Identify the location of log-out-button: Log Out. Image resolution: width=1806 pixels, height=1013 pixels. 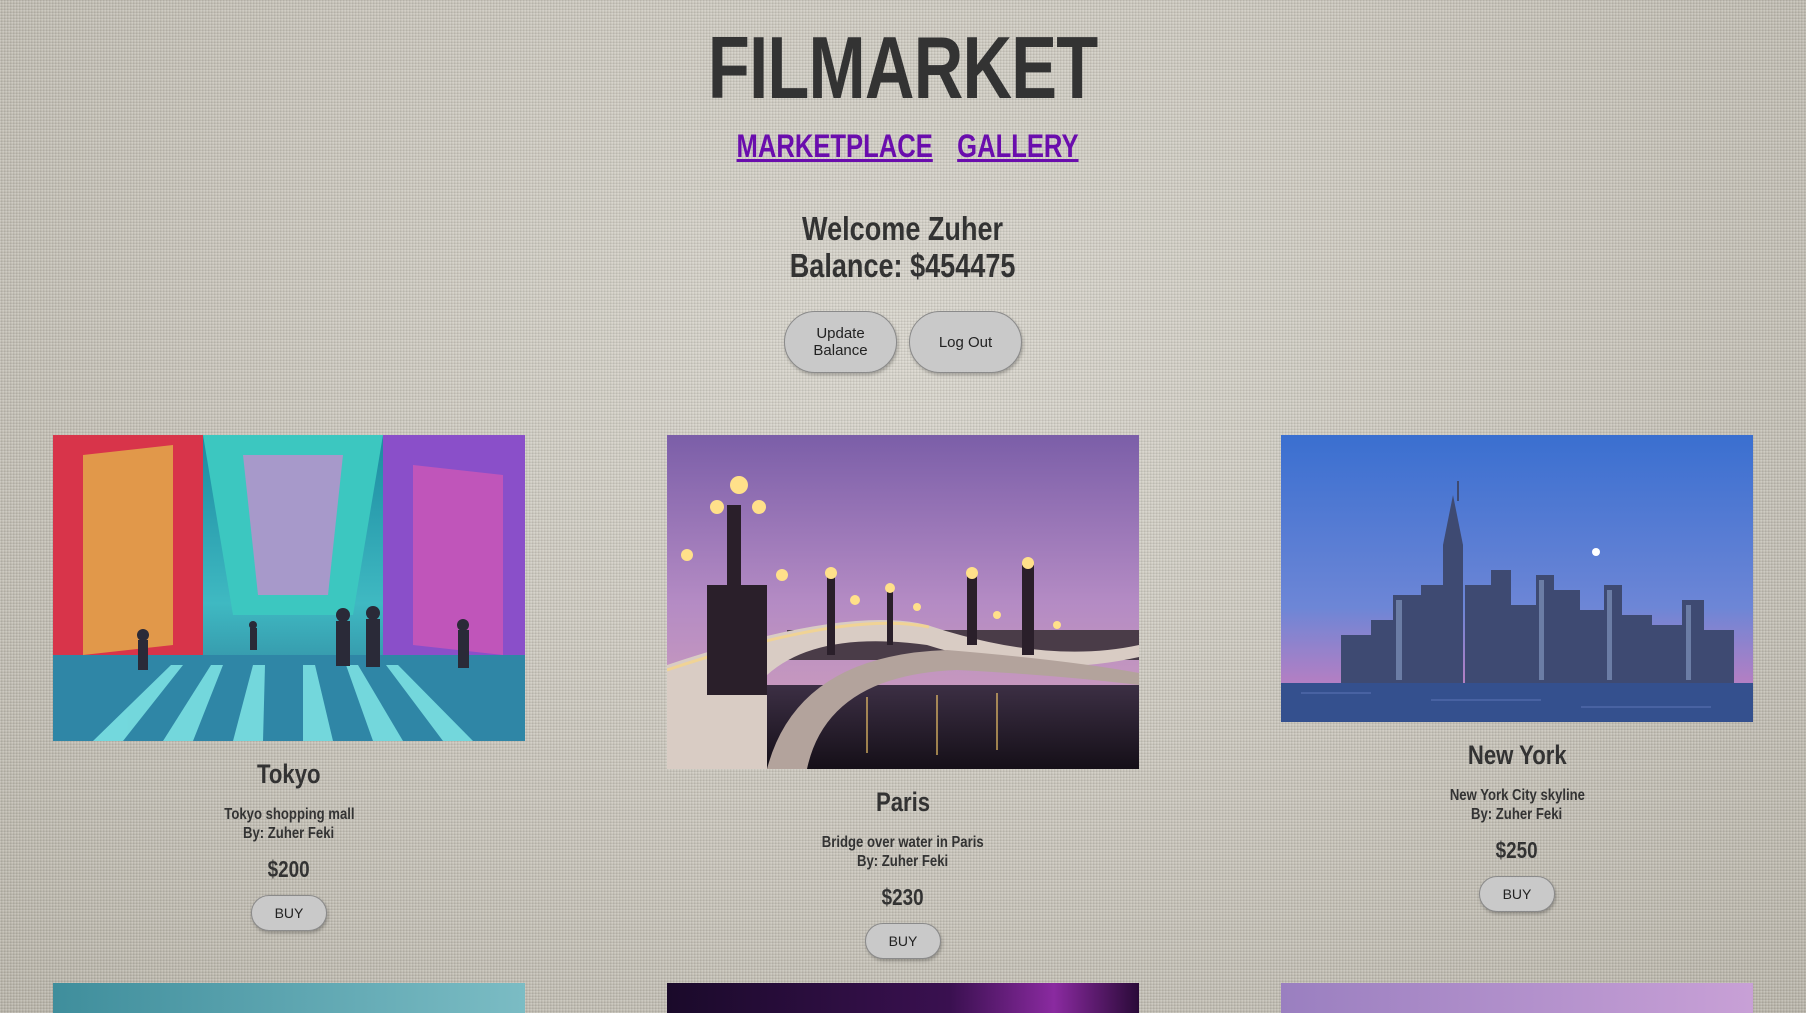
(965, 342).